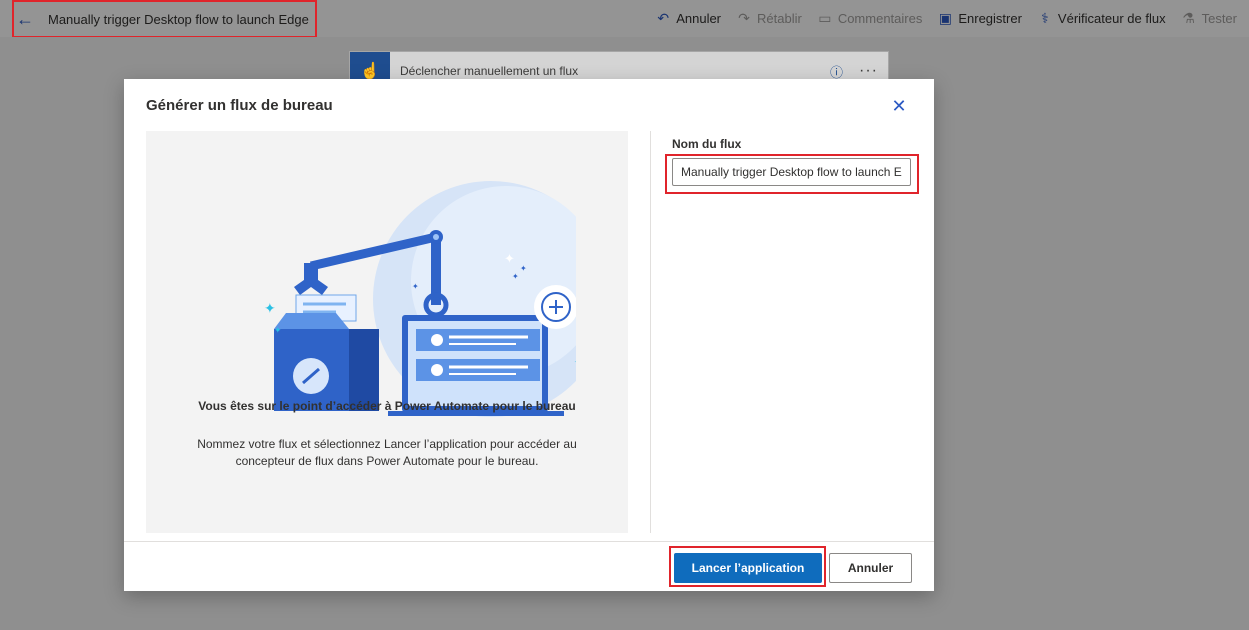  I want to click on trigger-label: Déclencher manuellement un flux, so click(489, 71).